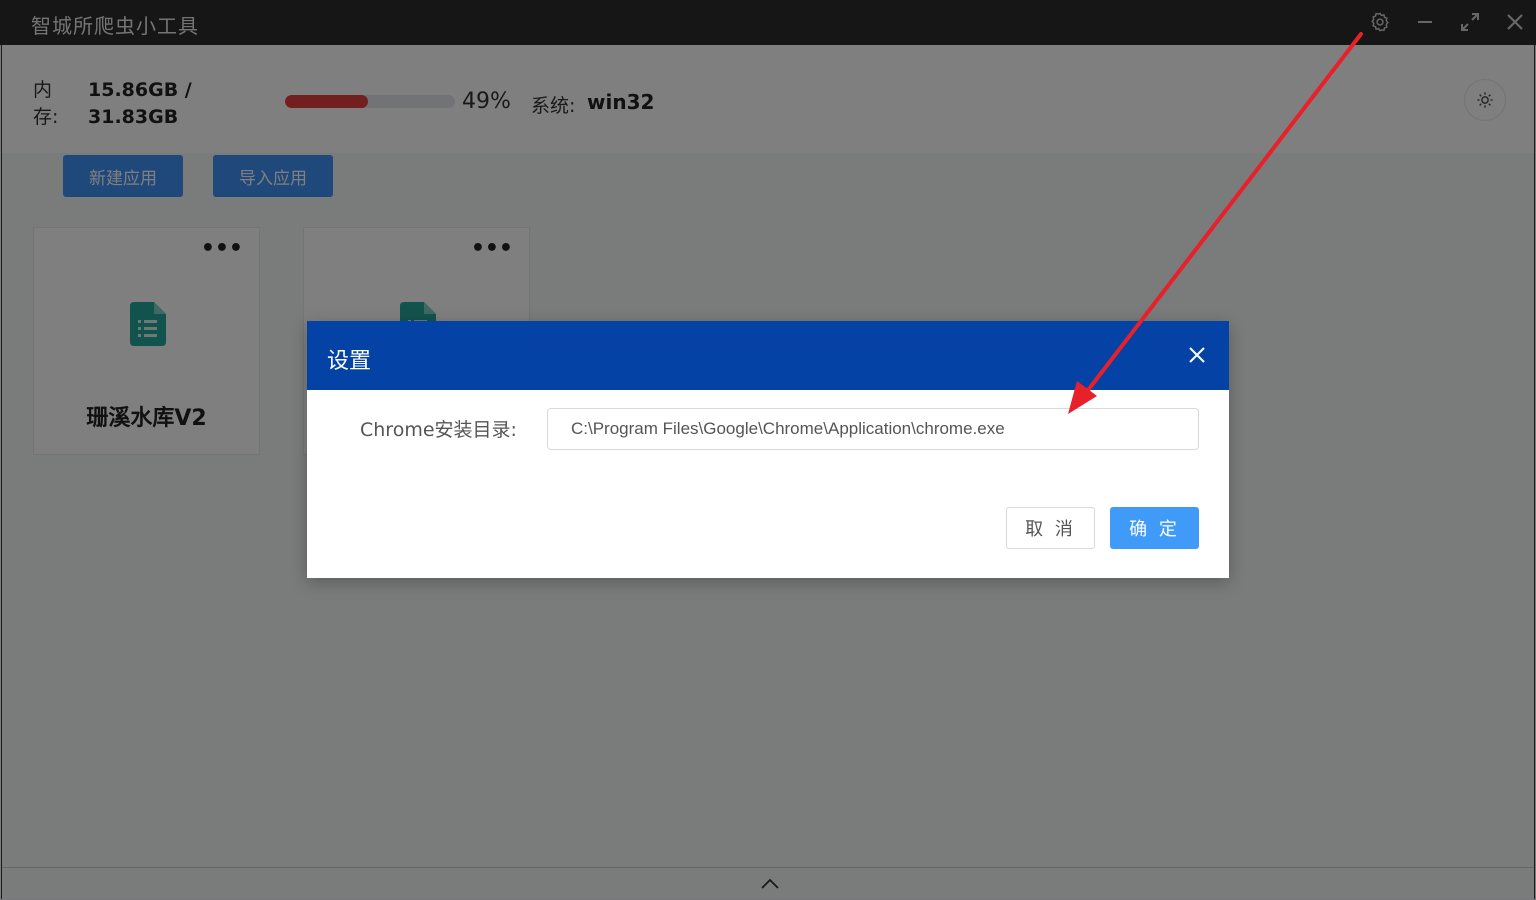 This screenshot has width=1536, height=900. I want to click on dialog-header: 设置, so click(768, 355).